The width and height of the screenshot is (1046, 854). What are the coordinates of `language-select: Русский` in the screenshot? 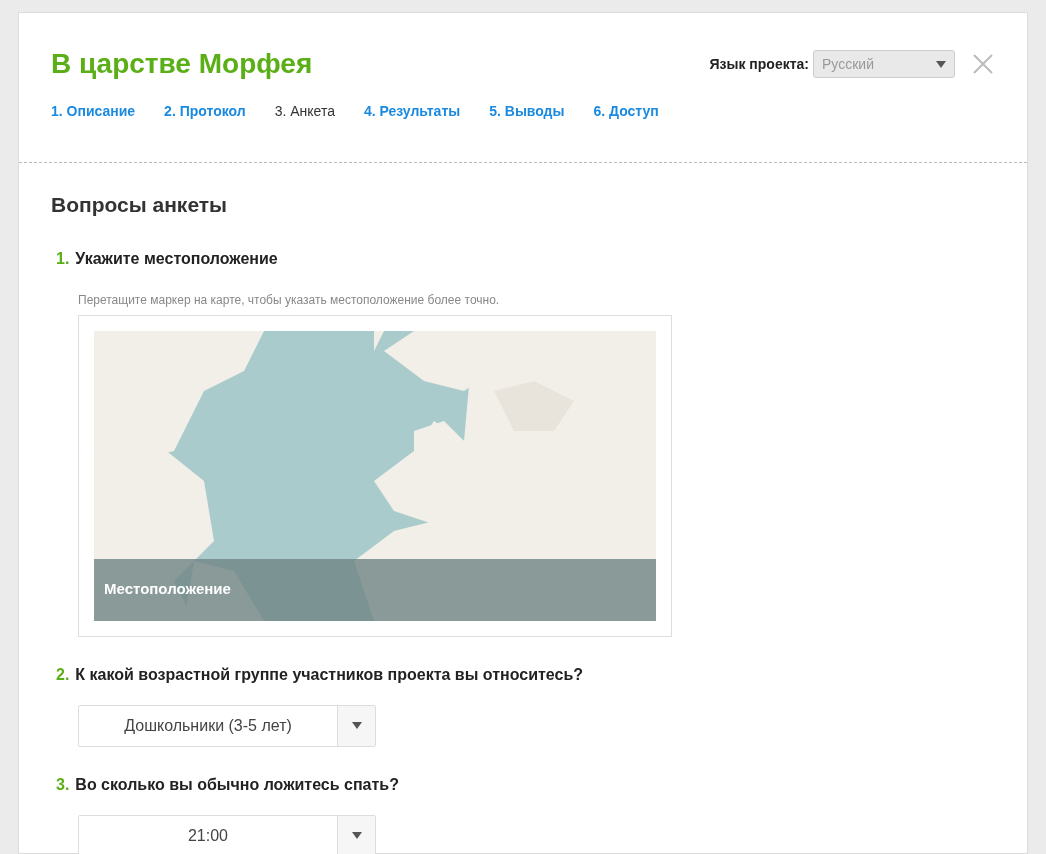 It's located at (884, 64).